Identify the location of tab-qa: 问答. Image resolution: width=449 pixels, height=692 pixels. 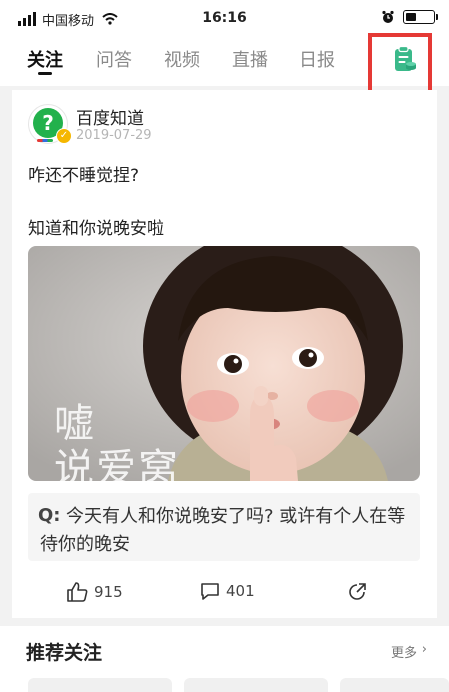
(114, 59).